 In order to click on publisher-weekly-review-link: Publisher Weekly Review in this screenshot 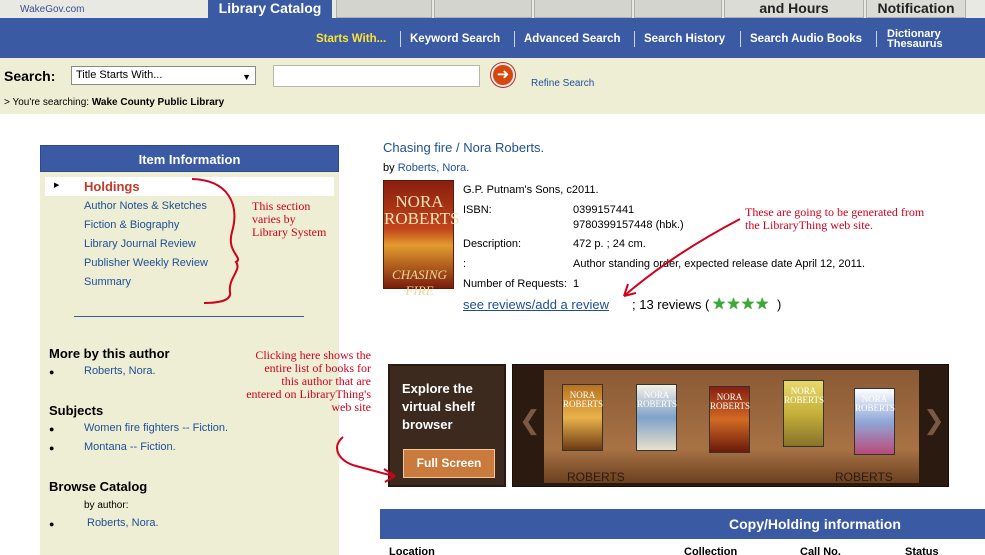, I will do `click(146, 263)`.